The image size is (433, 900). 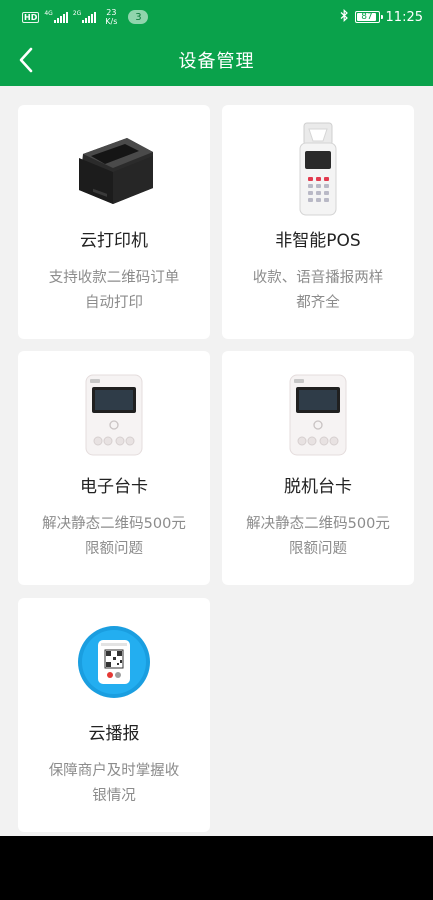 I want to click on device-name: 电子台卡, so click(x=114, y=487).